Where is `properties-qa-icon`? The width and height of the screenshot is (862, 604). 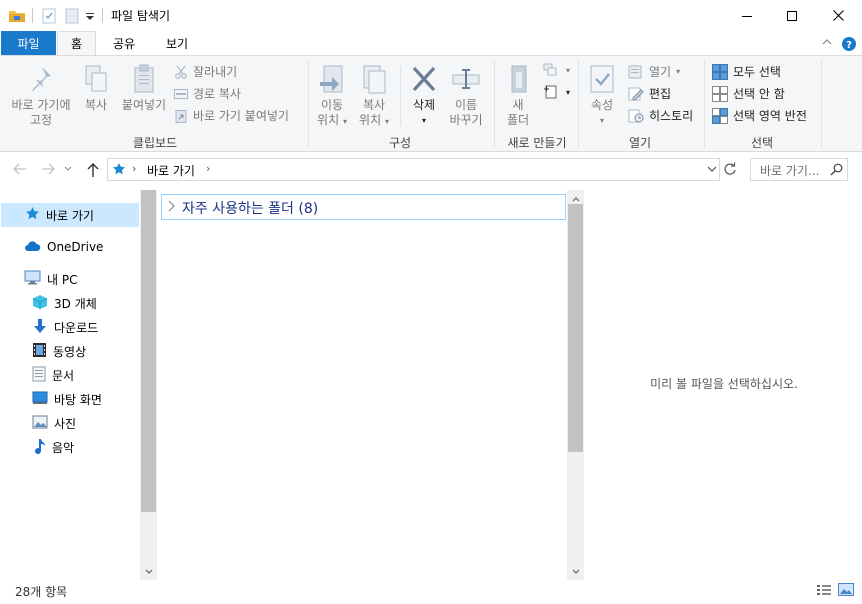 properties-qa-icon is located at coordinates (49, 16).